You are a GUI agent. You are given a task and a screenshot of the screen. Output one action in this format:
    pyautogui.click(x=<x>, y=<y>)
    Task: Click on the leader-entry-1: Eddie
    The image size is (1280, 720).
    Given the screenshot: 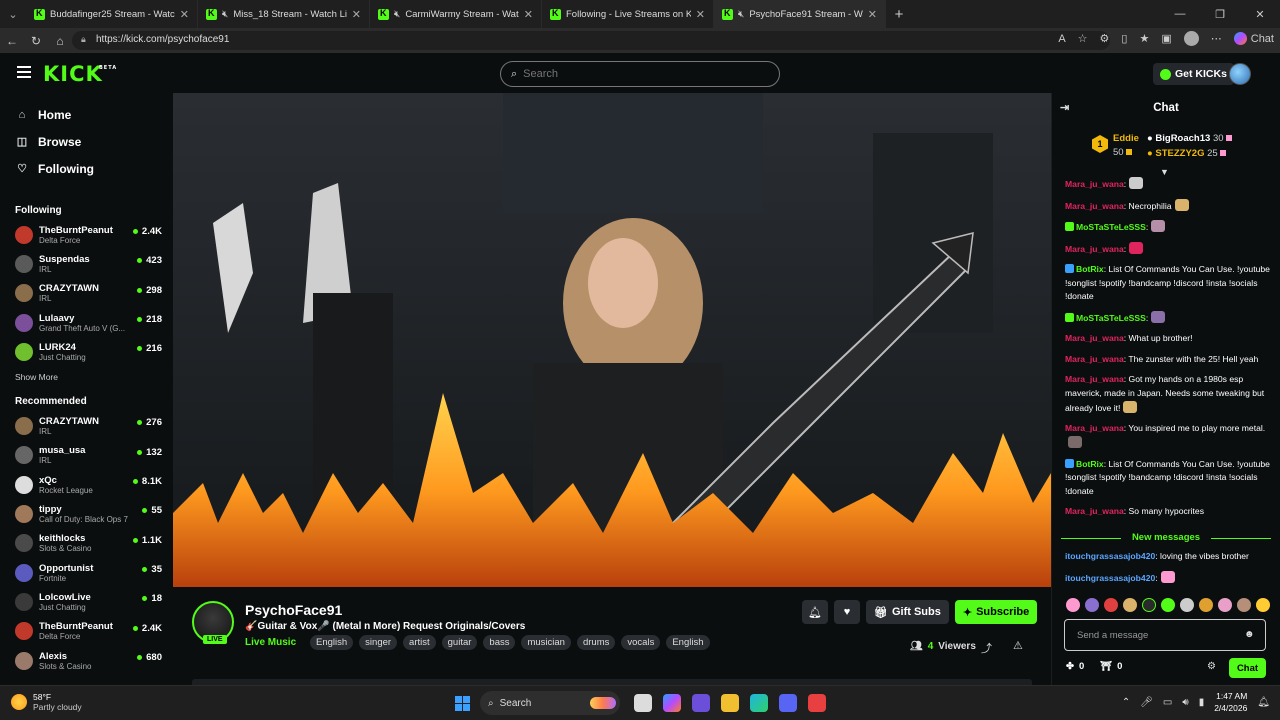 What is the action you would take?
    pyautogui.click(x=1126, y=138)
    